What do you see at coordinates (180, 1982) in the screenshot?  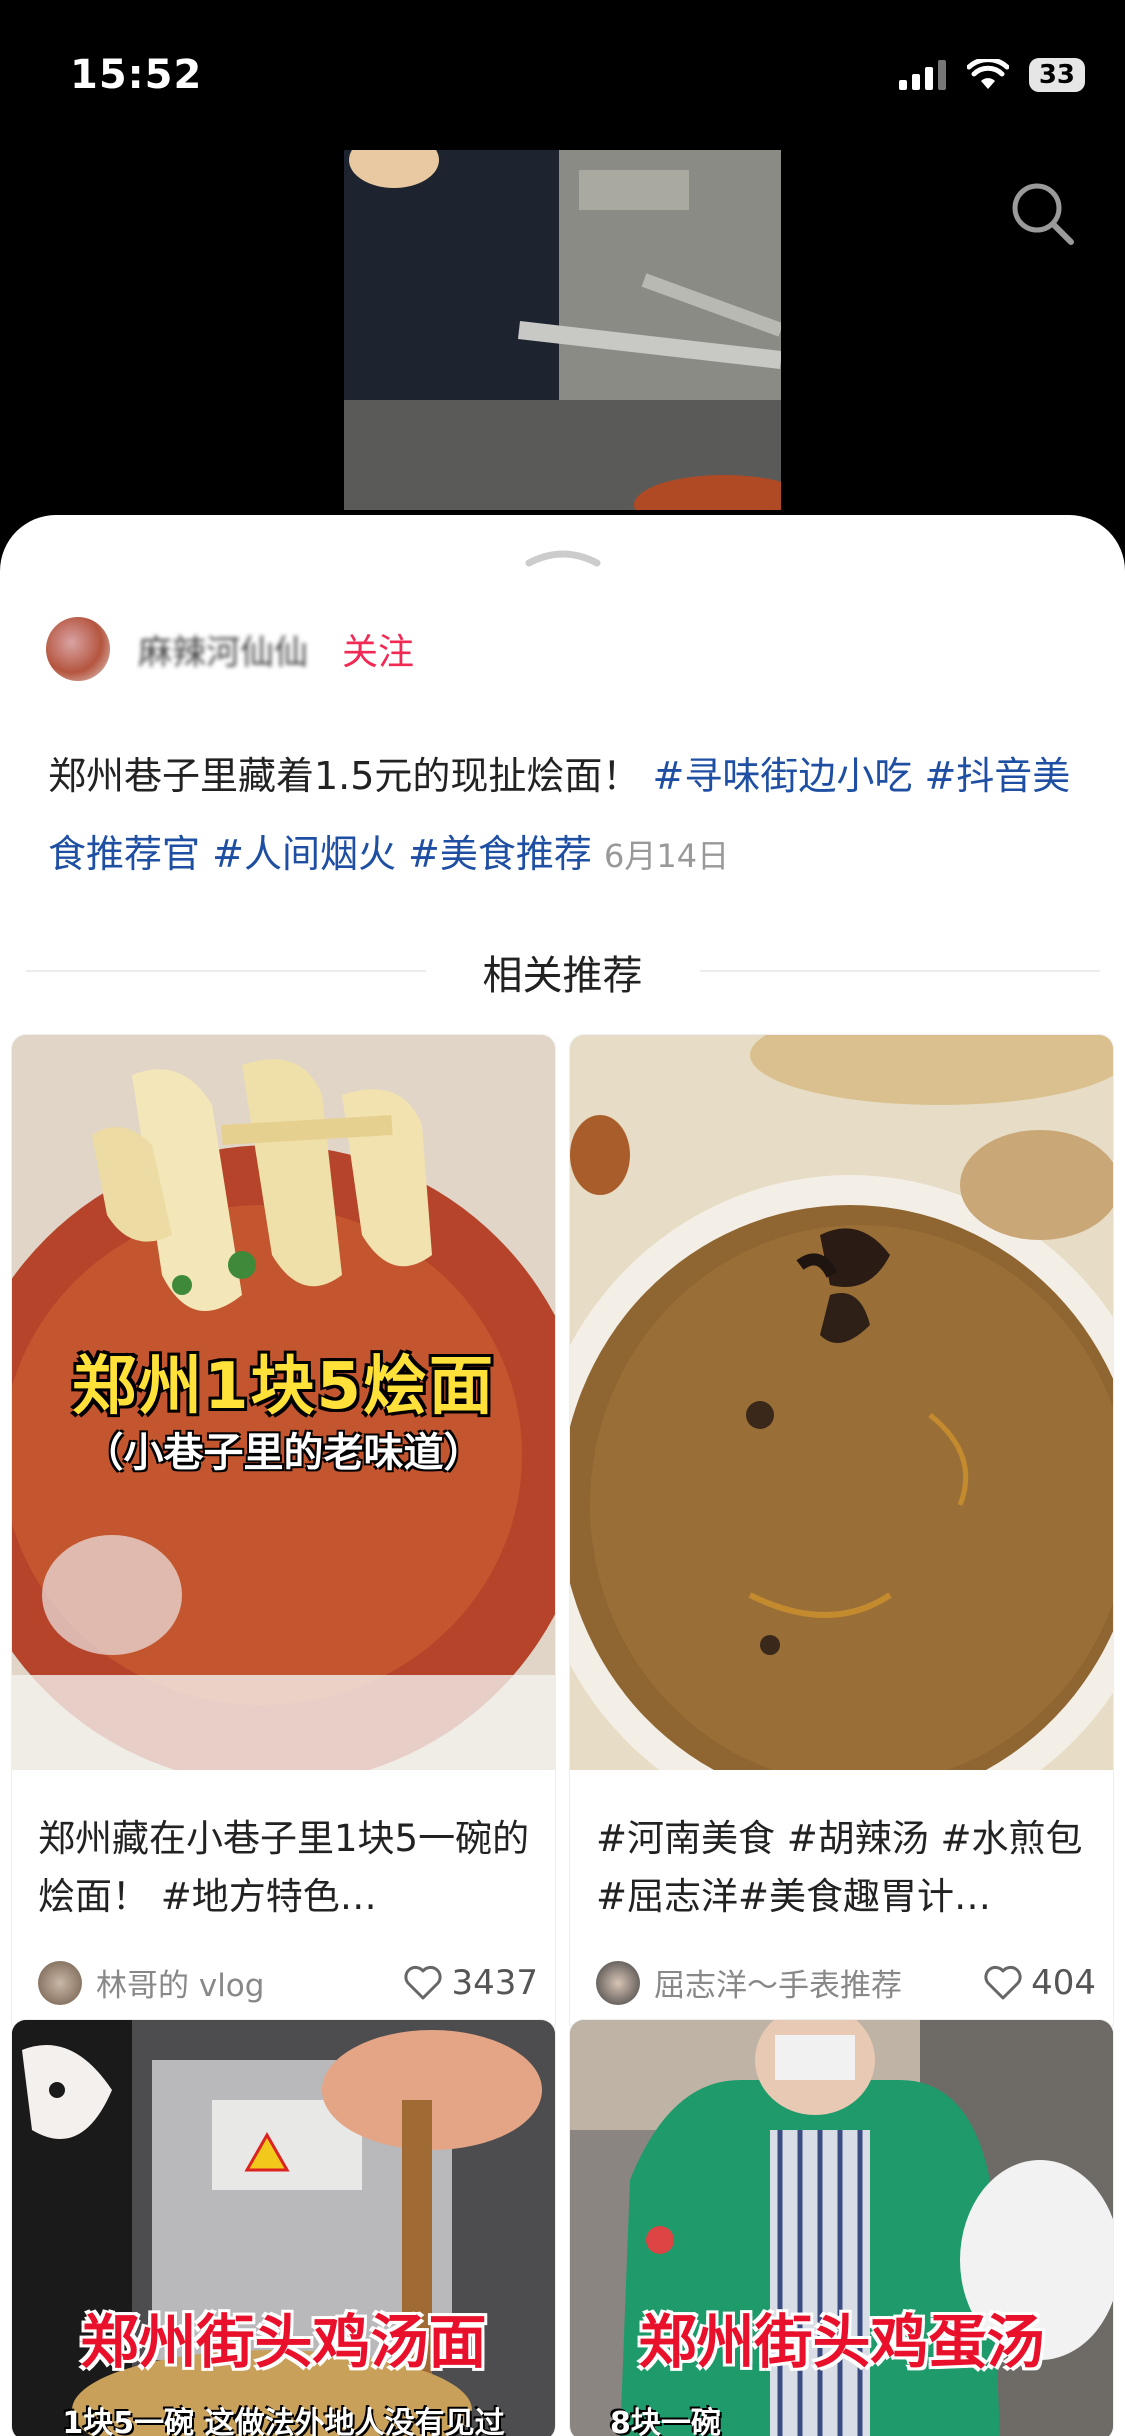 I see `card-user: 林哥的 vlog` at bounding box center [180, 1982].